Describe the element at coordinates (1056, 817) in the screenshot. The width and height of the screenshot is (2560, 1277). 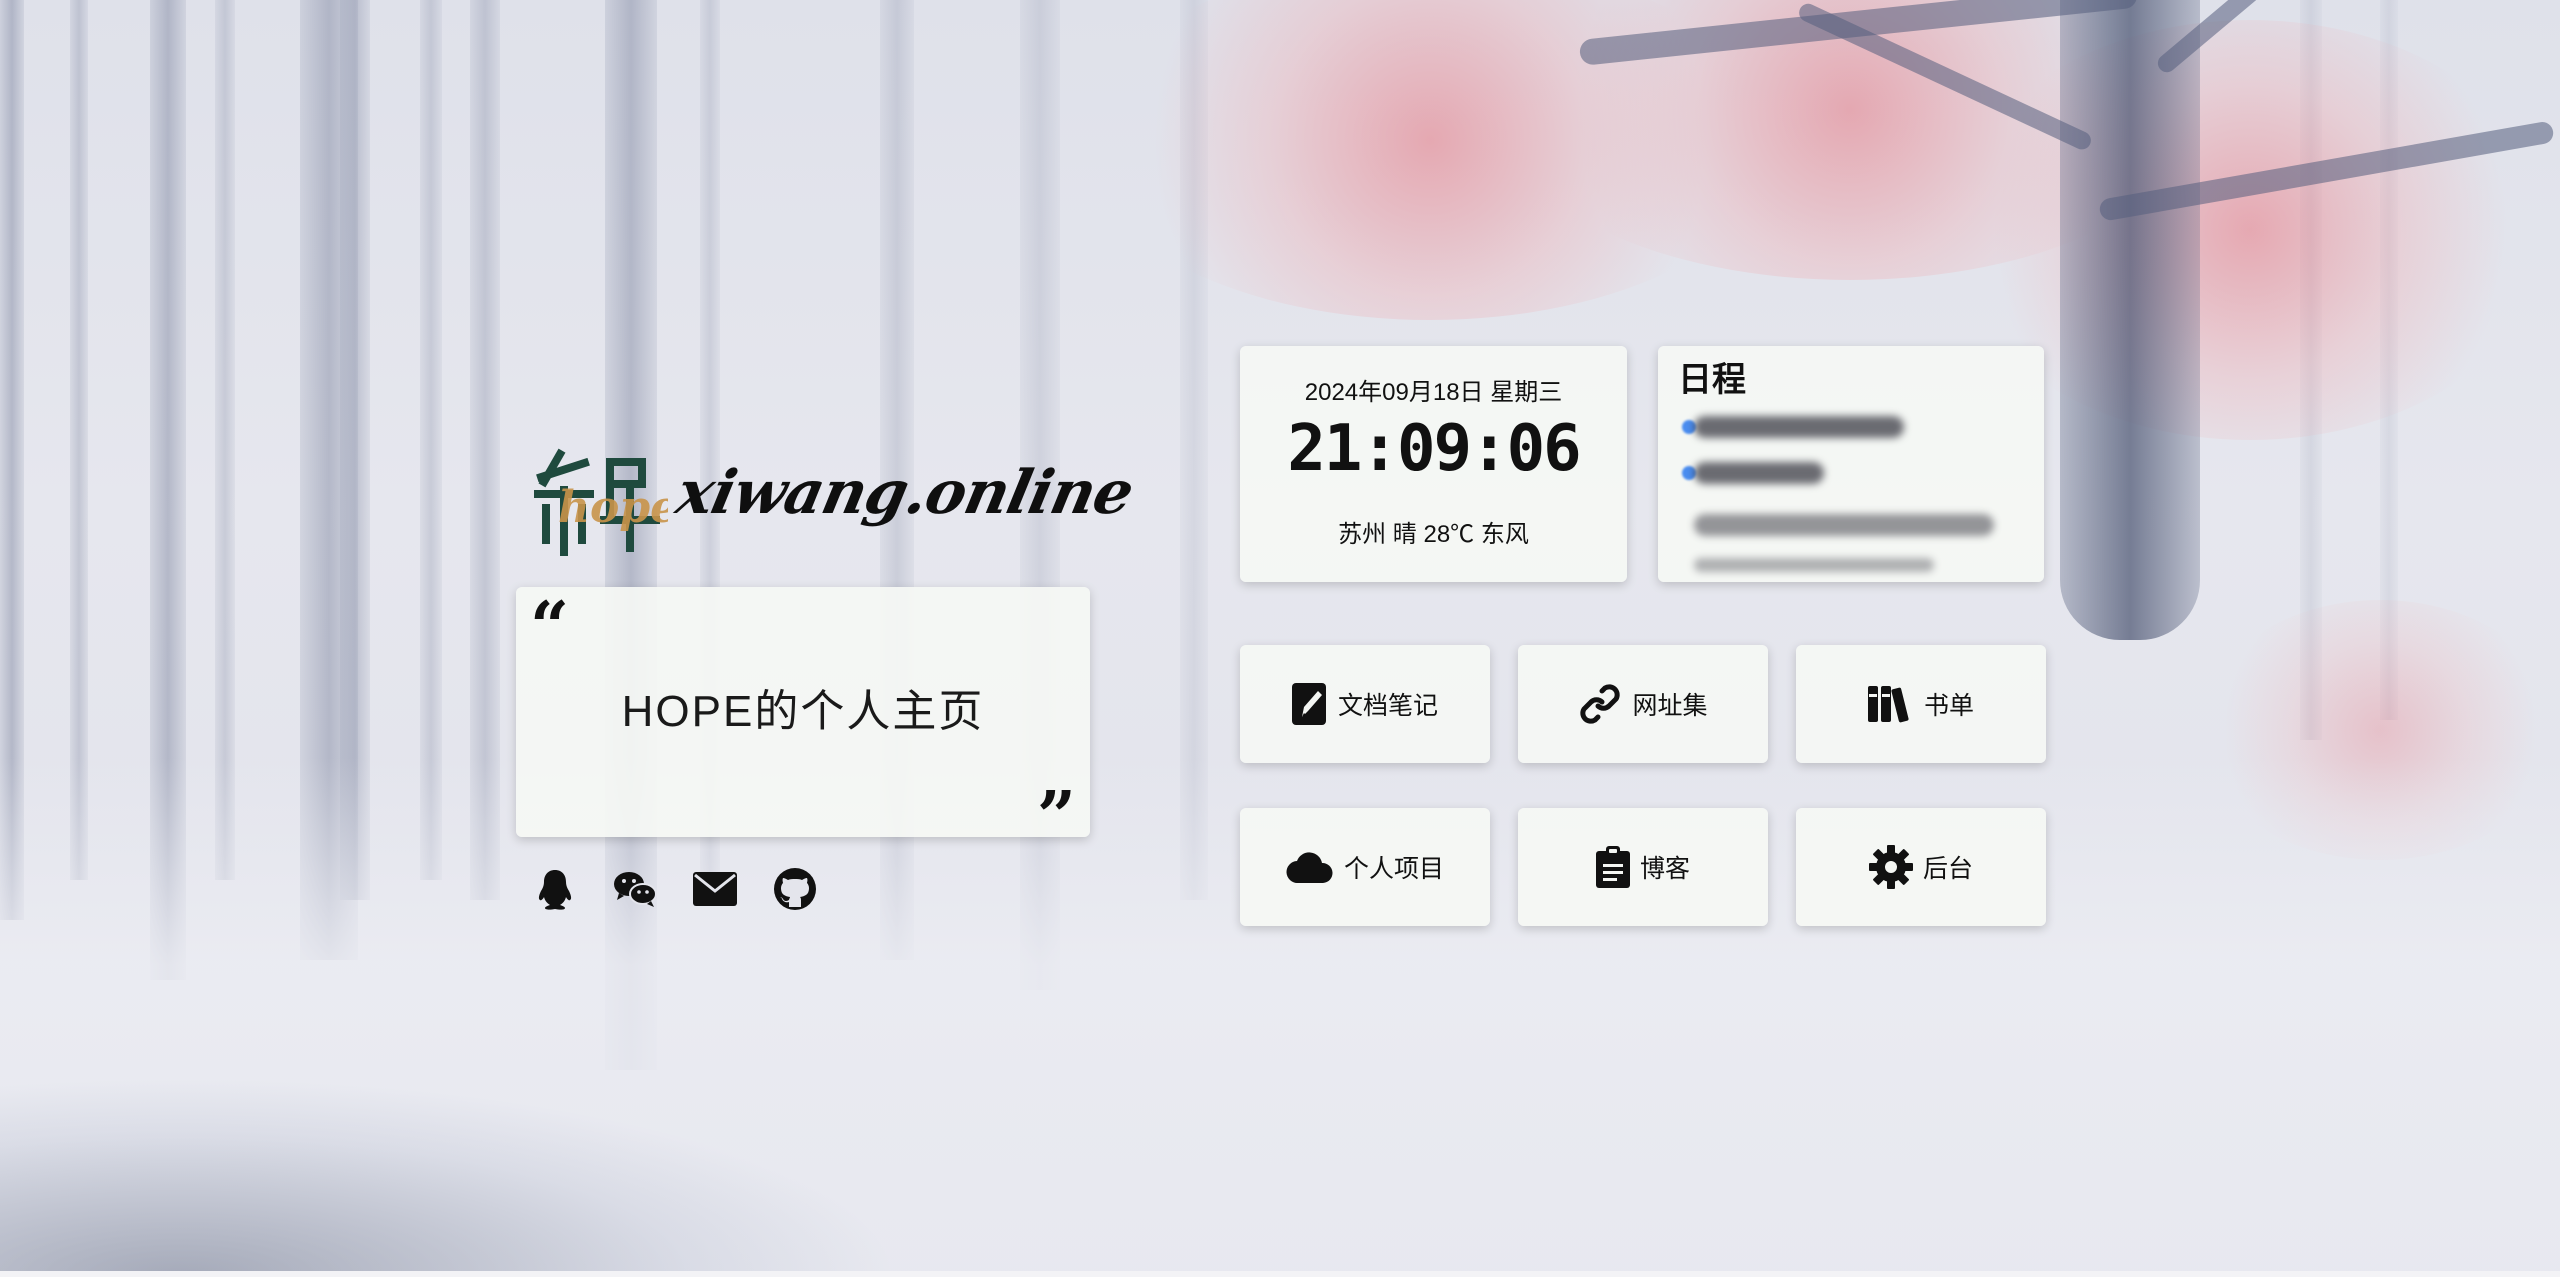
I see `close-quote-mark: ”` at that location.